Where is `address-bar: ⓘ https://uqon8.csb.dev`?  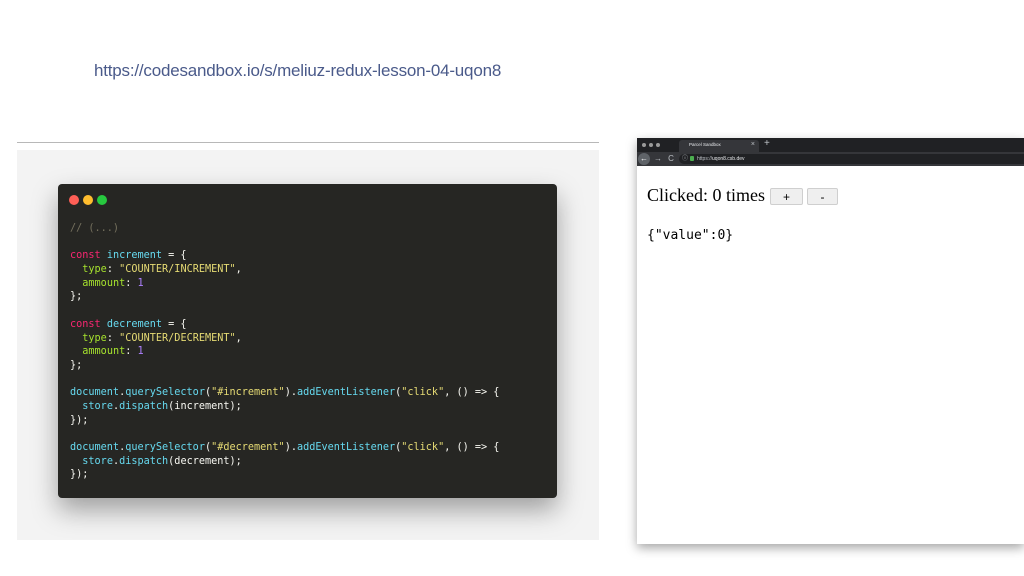 address-bar: ⓘ https://uqon8.csb.dev is located at coordinates (851, 159).